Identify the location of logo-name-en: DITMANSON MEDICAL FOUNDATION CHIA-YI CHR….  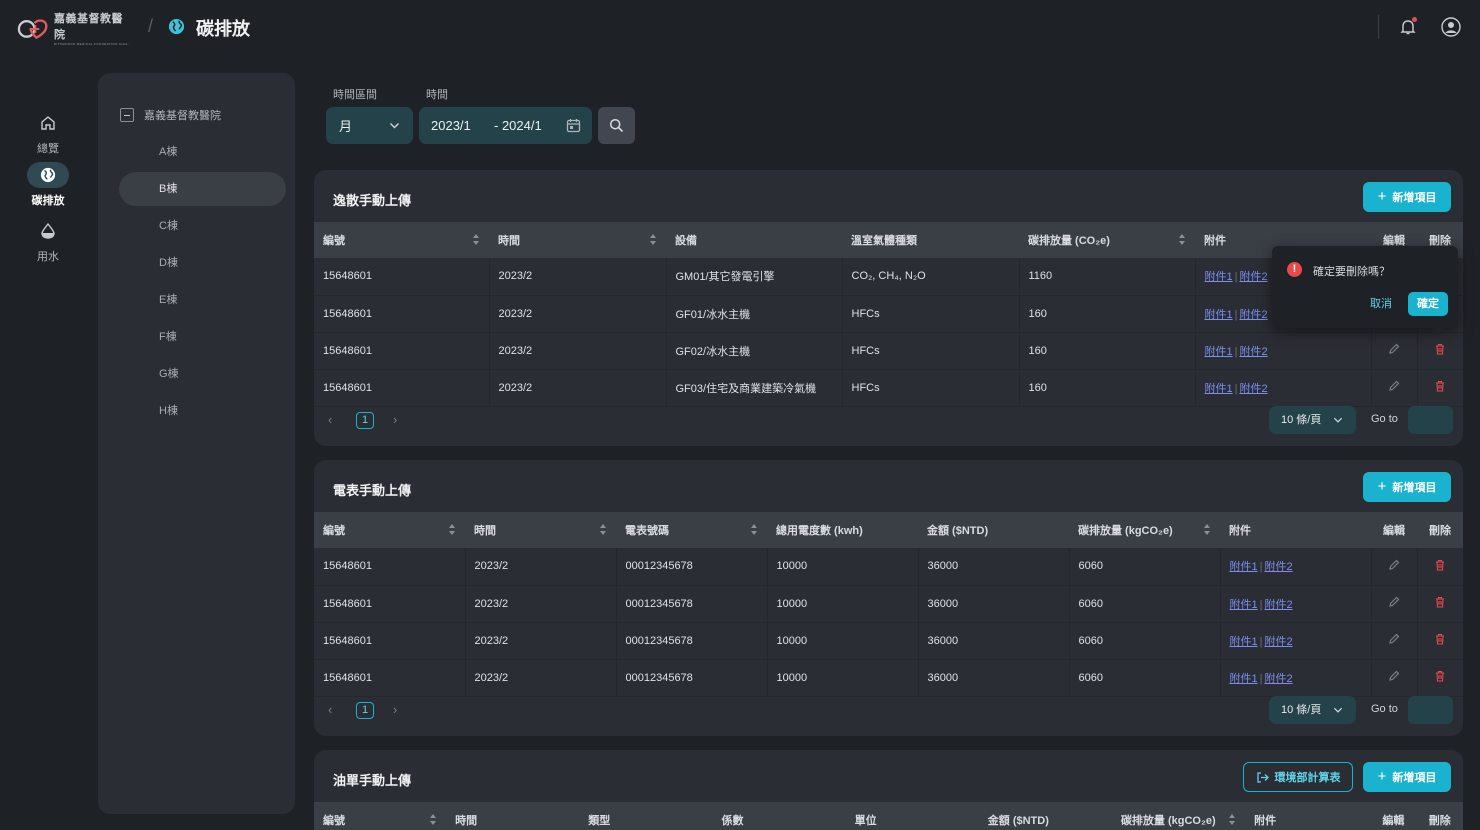
(91, 44).